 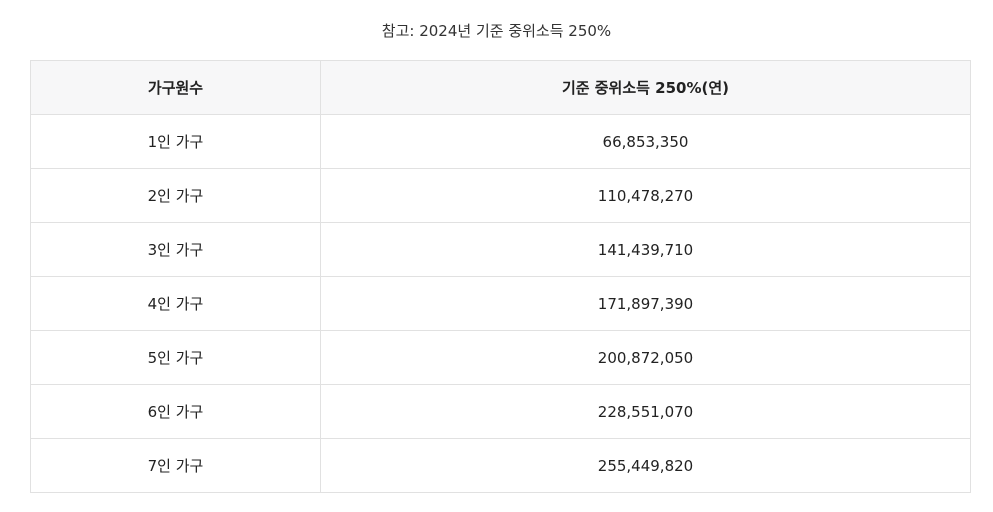 I want to click on table-row: 1인 가구 66,853,350, so click(x=500, y=141).